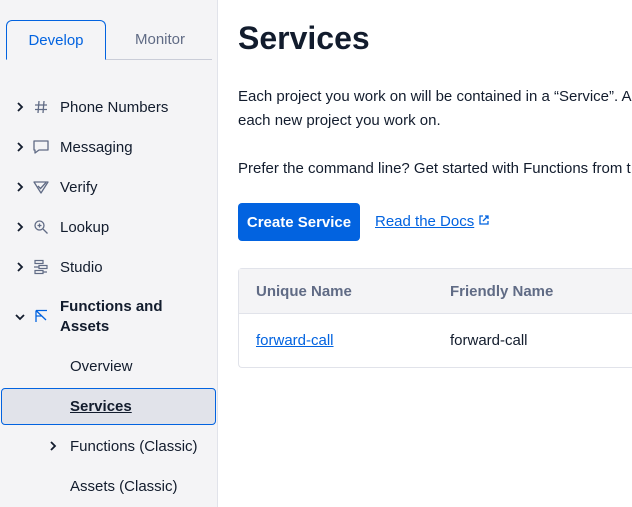  Describe the element at coordinates (96, 147) in the screenshot. I see `sidebar-item-label: Messaging` at that location.